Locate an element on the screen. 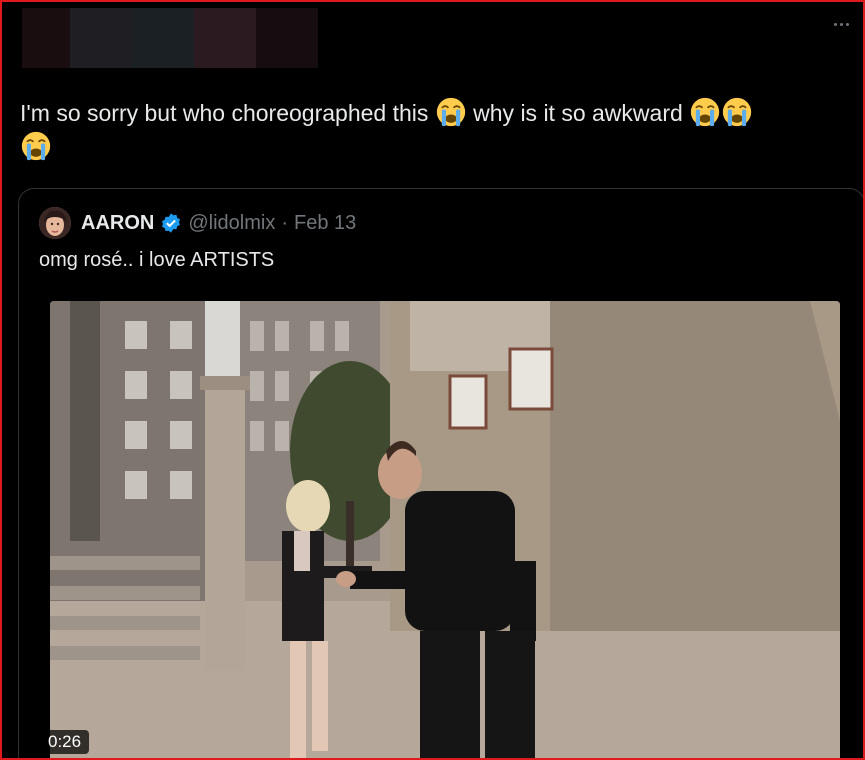 This screenshot has height=760, width=865. quoted-tweet-header: AARON @lidolmix · Feb 13 is located at coordinates (197, 223).